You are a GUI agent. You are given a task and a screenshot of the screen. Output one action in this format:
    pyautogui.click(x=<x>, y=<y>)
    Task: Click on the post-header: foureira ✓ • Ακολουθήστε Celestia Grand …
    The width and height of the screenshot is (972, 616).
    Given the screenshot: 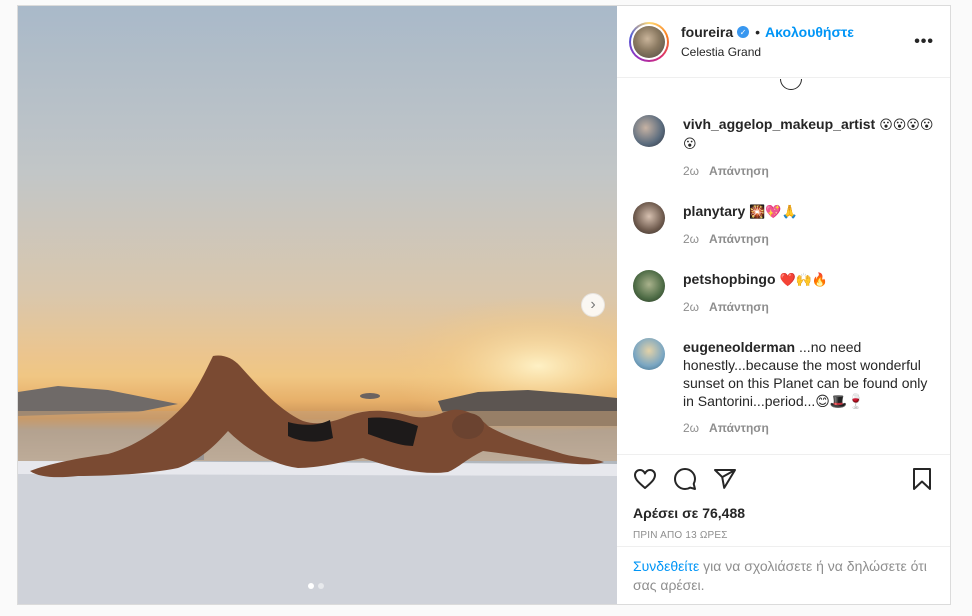 What is the action you would take?
    pyautogui.click(x=783, y=48)
    